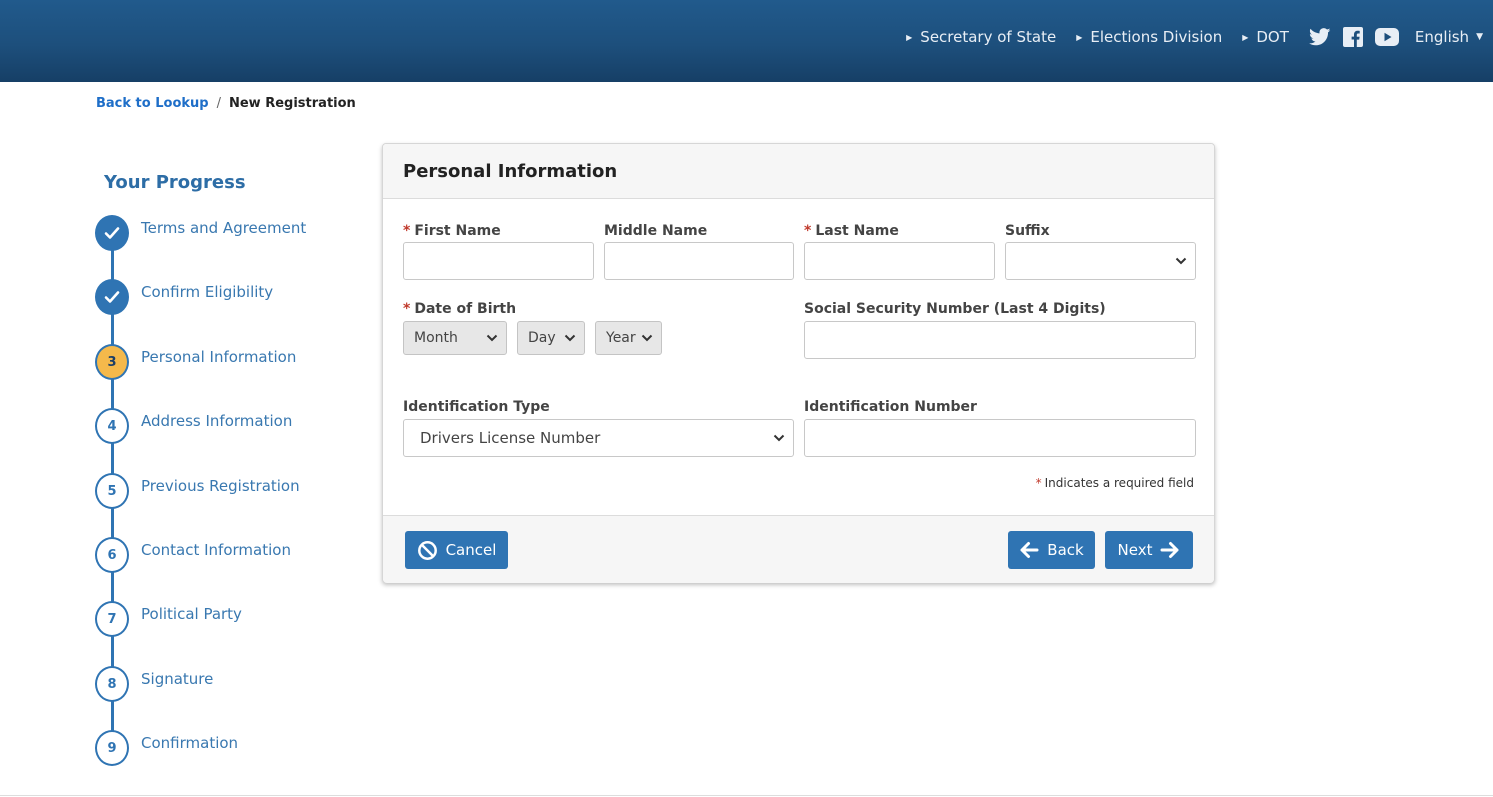  I want to click on step-label: Address Information, so click(217, 421).